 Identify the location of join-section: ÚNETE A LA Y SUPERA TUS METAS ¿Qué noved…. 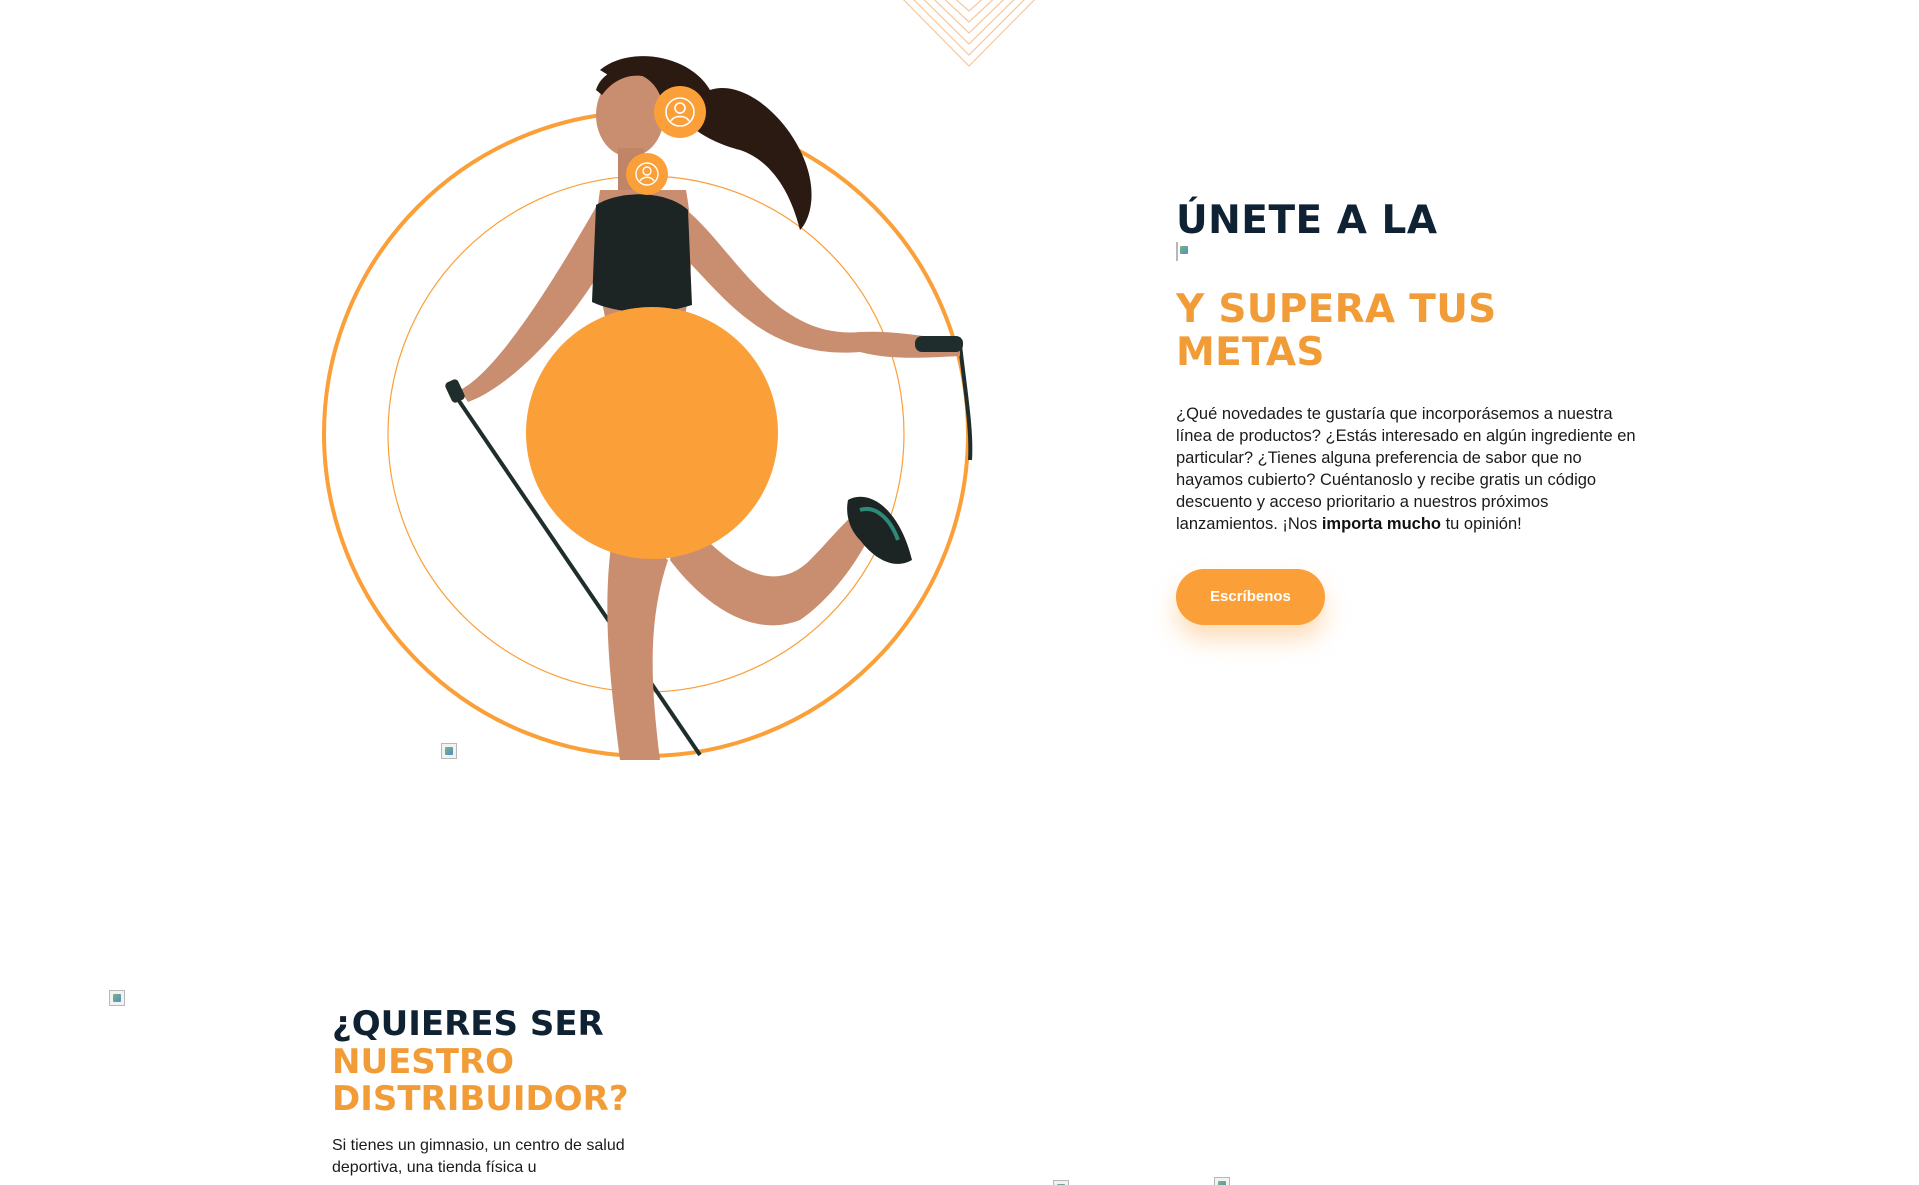
(1416, 411).